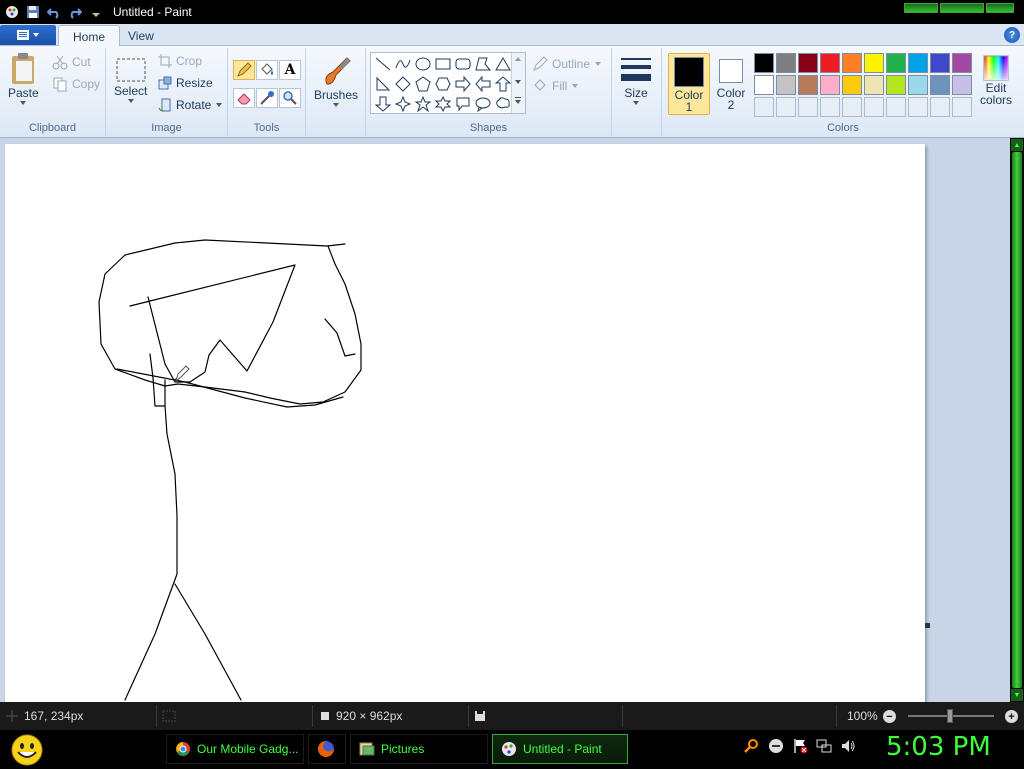 Image resolution: width=1024 pixels, height=769 pixels. What do you see at coordinates (776, 746) in the screenshot?
I see `minimize-all-icon` at bounding box center [776, 746].